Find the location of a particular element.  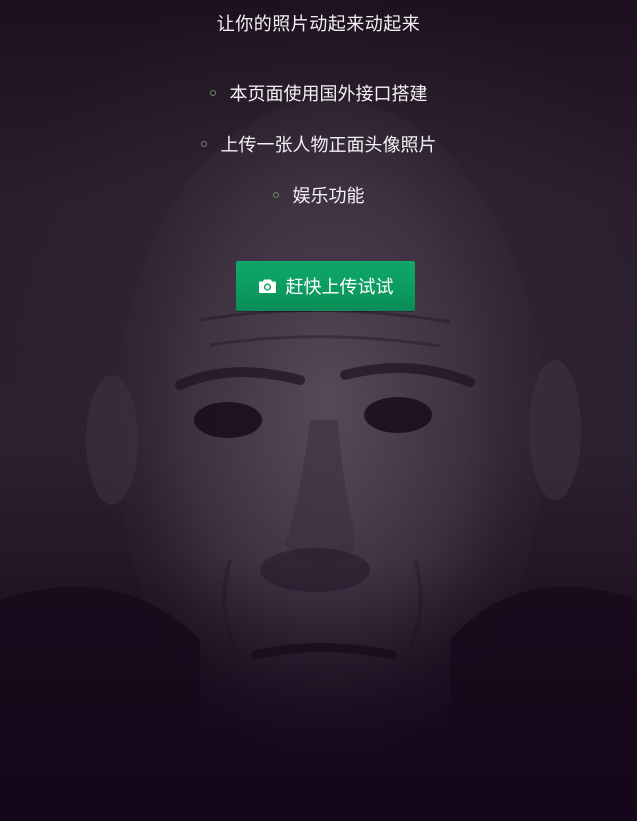

list-item: 本页面使用国外接口搭建 is located at coordinates (318, 103).